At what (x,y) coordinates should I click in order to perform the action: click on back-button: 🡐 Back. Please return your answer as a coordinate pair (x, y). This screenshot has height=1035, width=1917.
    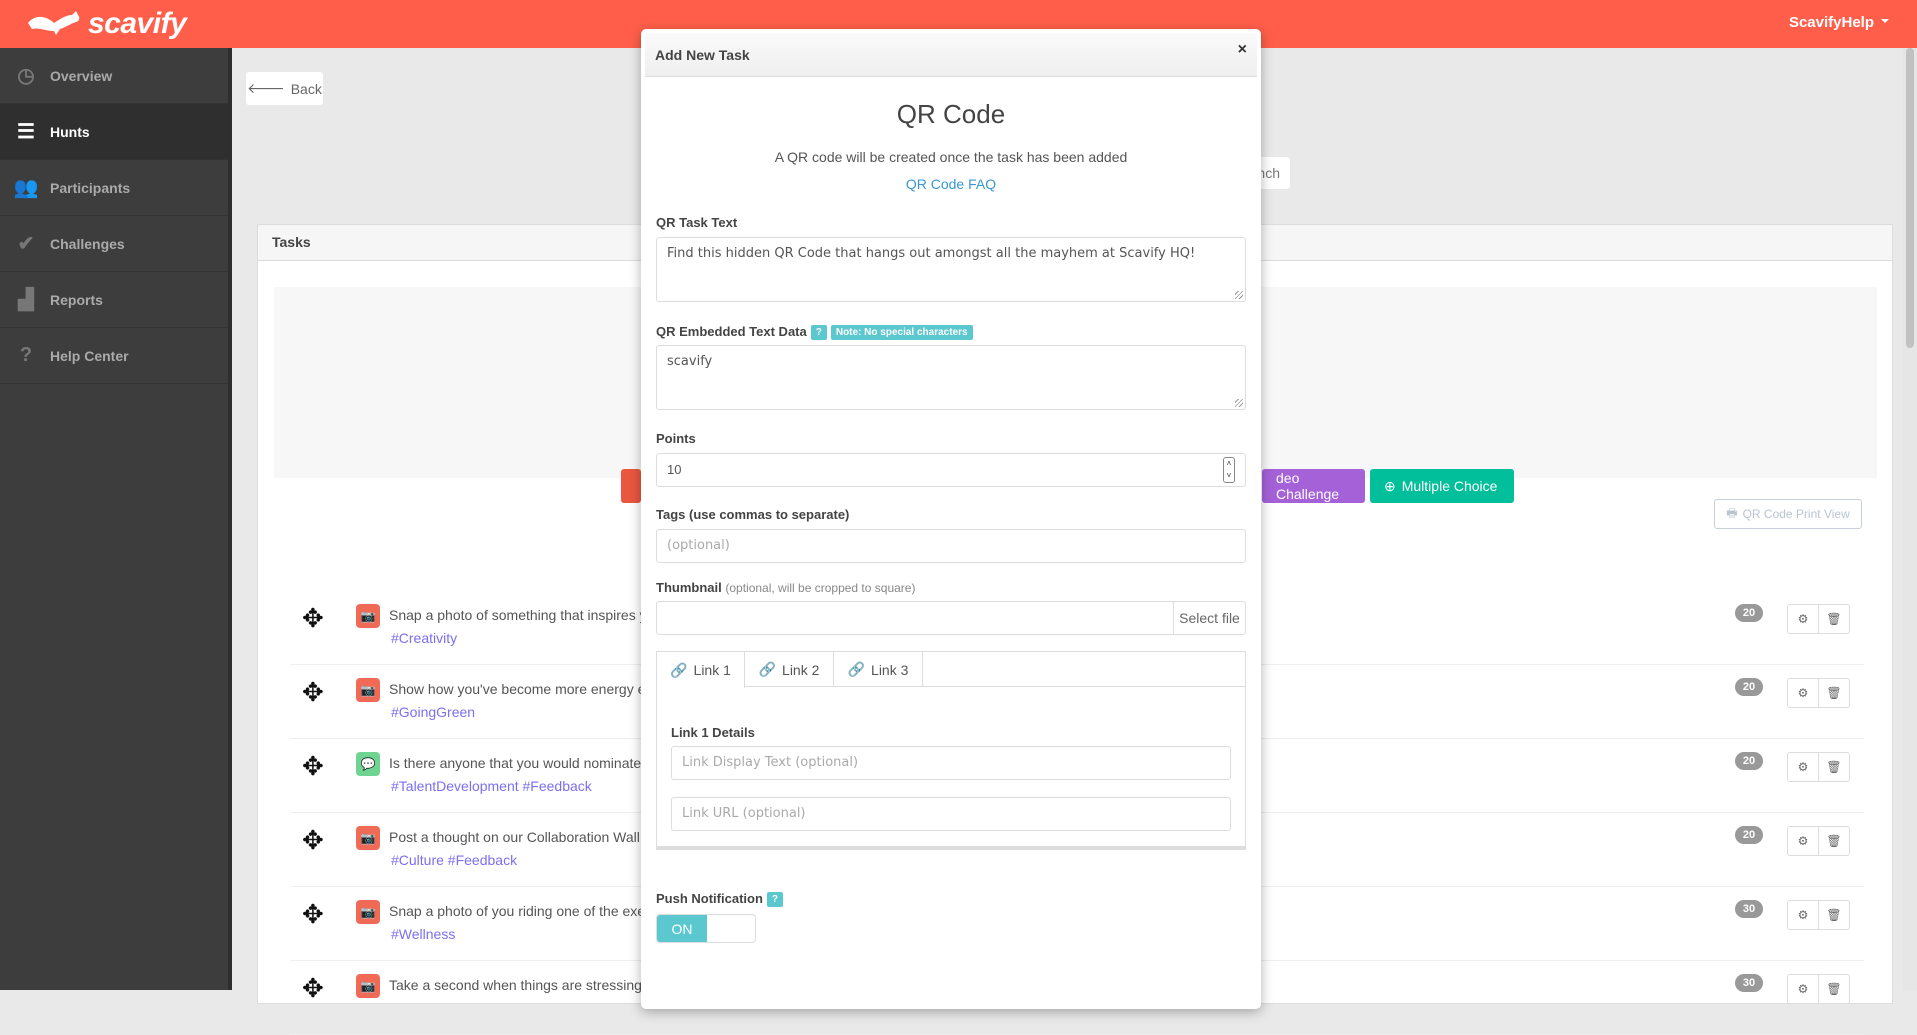
    Looking at the image, I should click on (284, 88).